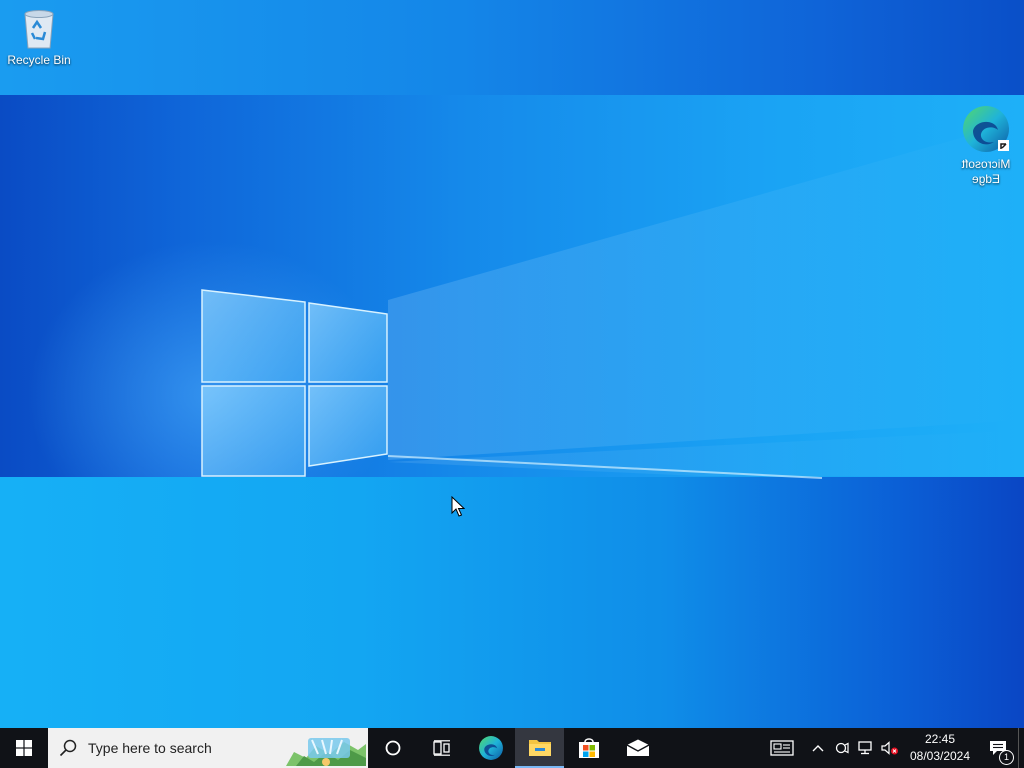  Describe the element at coordinates (39, 60) in the screenshot. I see `recycle-bin-label: Recycle Bin` at that location.